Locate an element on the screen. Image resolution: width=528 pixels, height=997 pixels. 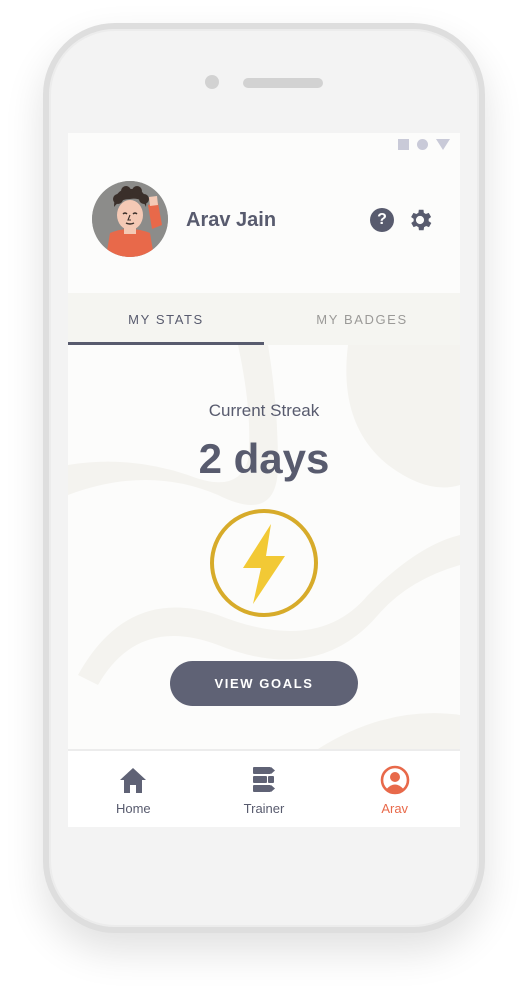
profile-icon is located at coordinates (394, 780).